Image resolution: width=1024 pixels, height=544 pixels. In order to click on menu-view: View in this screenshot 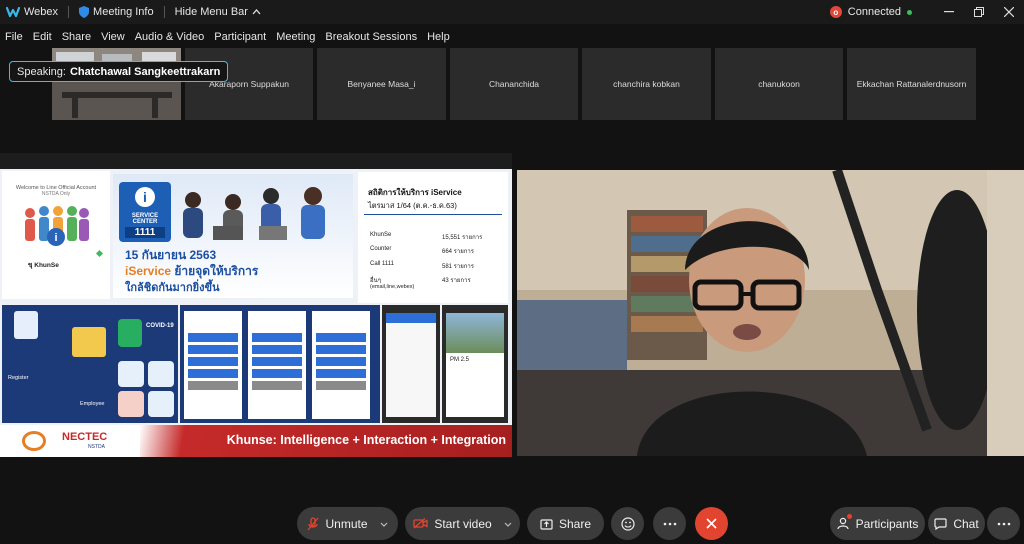, I will do `click(113, 37)`.